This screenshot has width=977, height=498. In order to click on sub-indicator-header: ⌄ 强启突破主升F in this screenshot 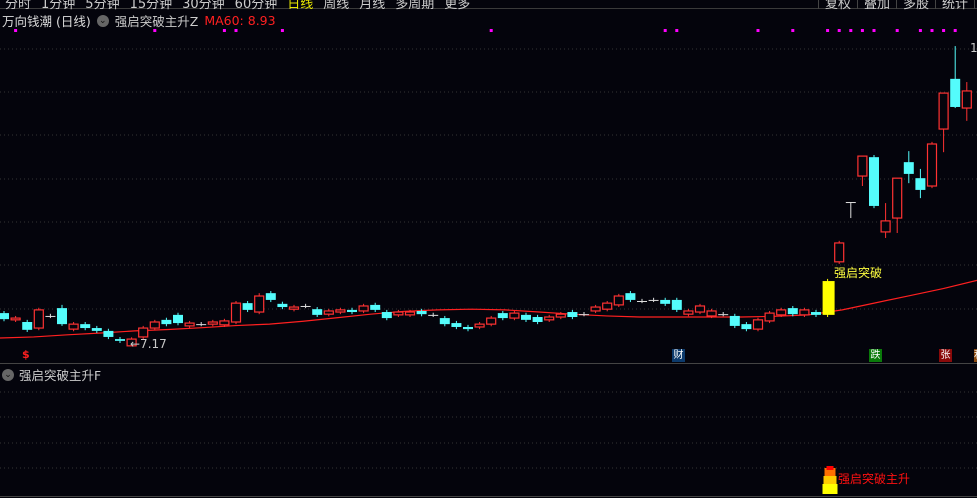, I will do `click(51, 374)`.